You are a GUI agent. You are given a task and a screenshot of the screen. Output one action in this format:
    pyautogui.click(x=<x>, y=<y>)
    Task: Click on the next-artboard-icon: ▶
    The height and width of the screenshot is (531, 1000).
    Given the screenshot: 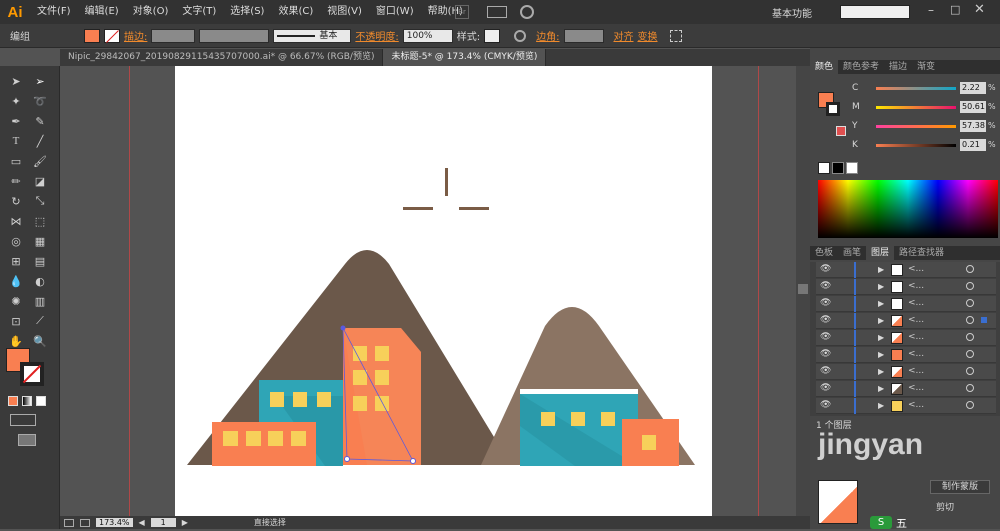 What is the action you would take?
    pyautogui.click(x=185, y=522)
    